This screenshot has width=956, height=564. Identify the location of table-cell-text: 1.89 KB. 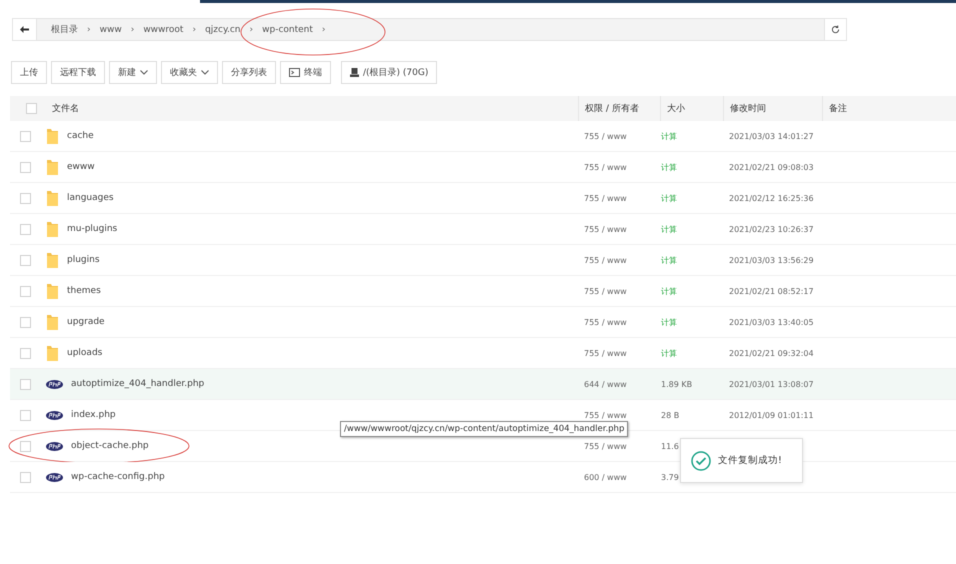
(677, 384).